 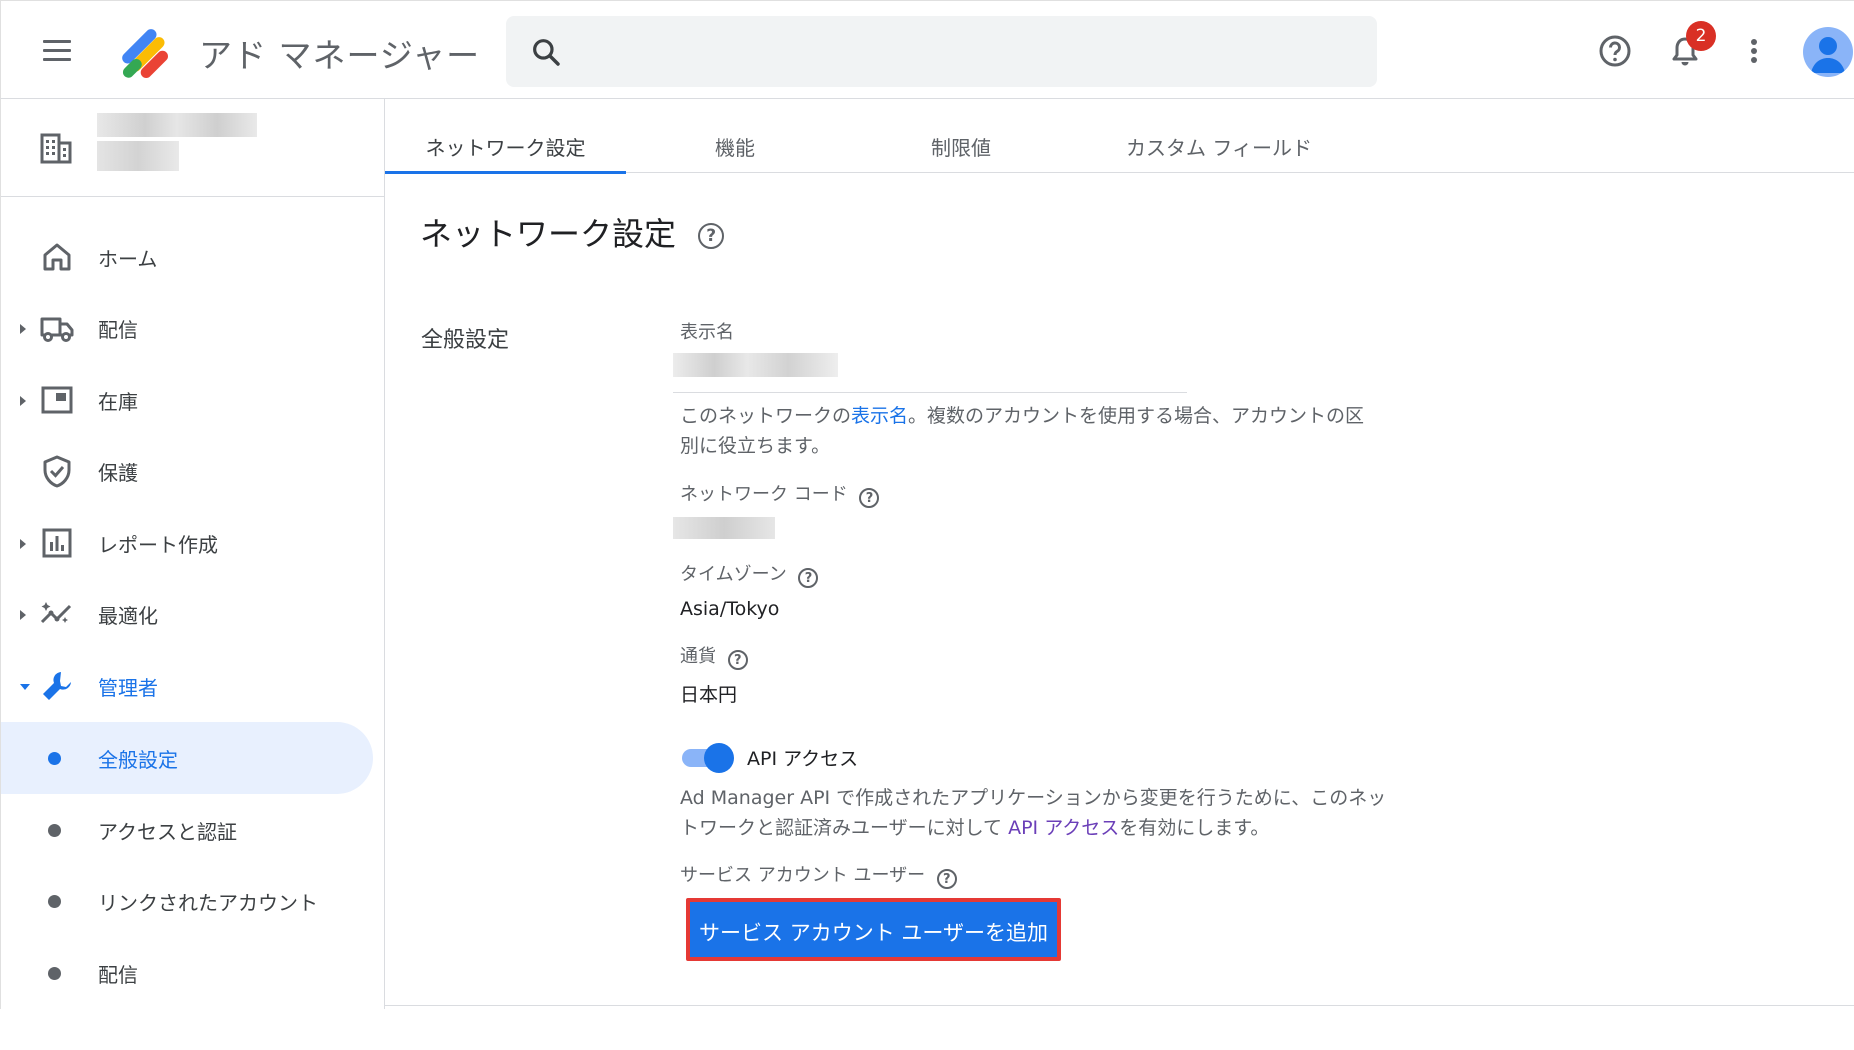 What do you see at coordinates (118, 975) in the screenshot?
I see `sidebar-subitem-label: 配信` at bounding box center [118, 975].